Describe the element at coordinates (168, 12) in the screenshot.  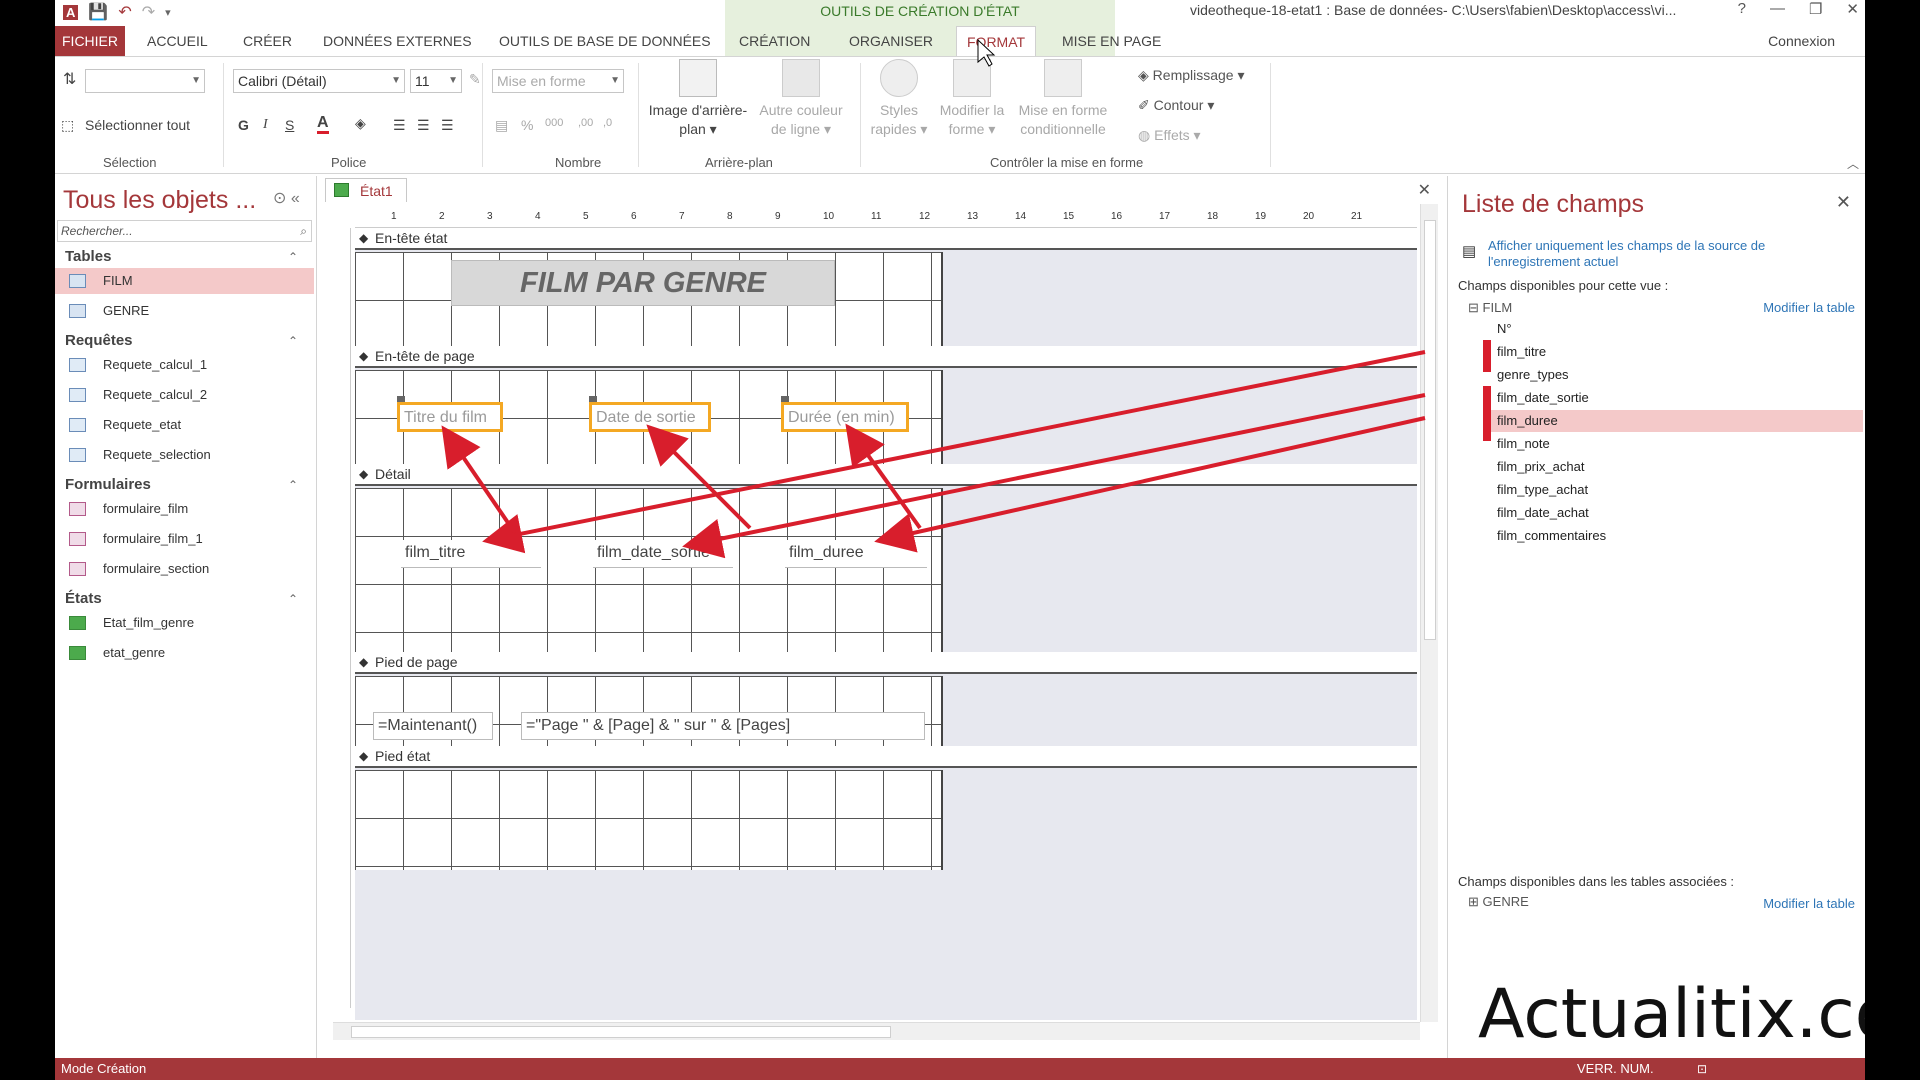
I see `customize-qat-icon: ▾` at that location.